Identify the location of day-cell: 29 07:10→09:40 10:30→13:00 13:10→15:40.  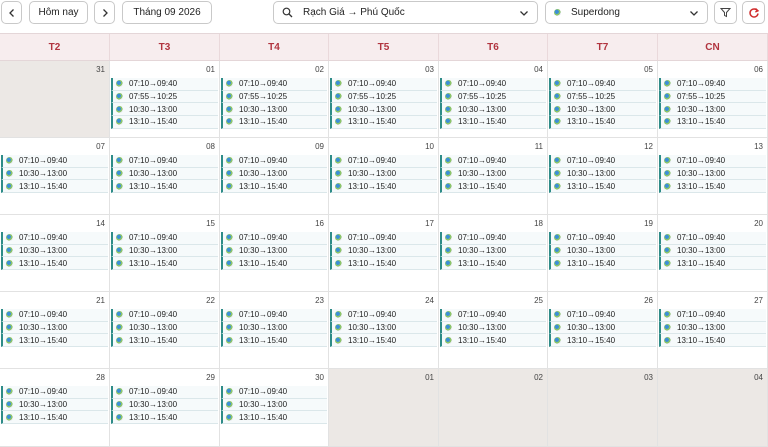
(165, 408).